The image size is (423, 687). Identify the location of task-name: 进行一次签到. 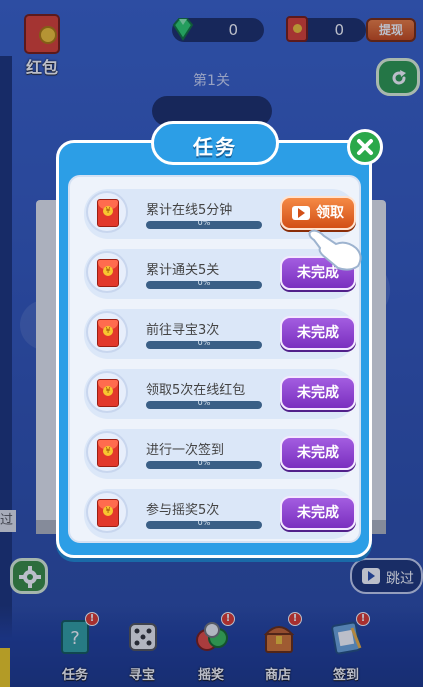
(185, 450).